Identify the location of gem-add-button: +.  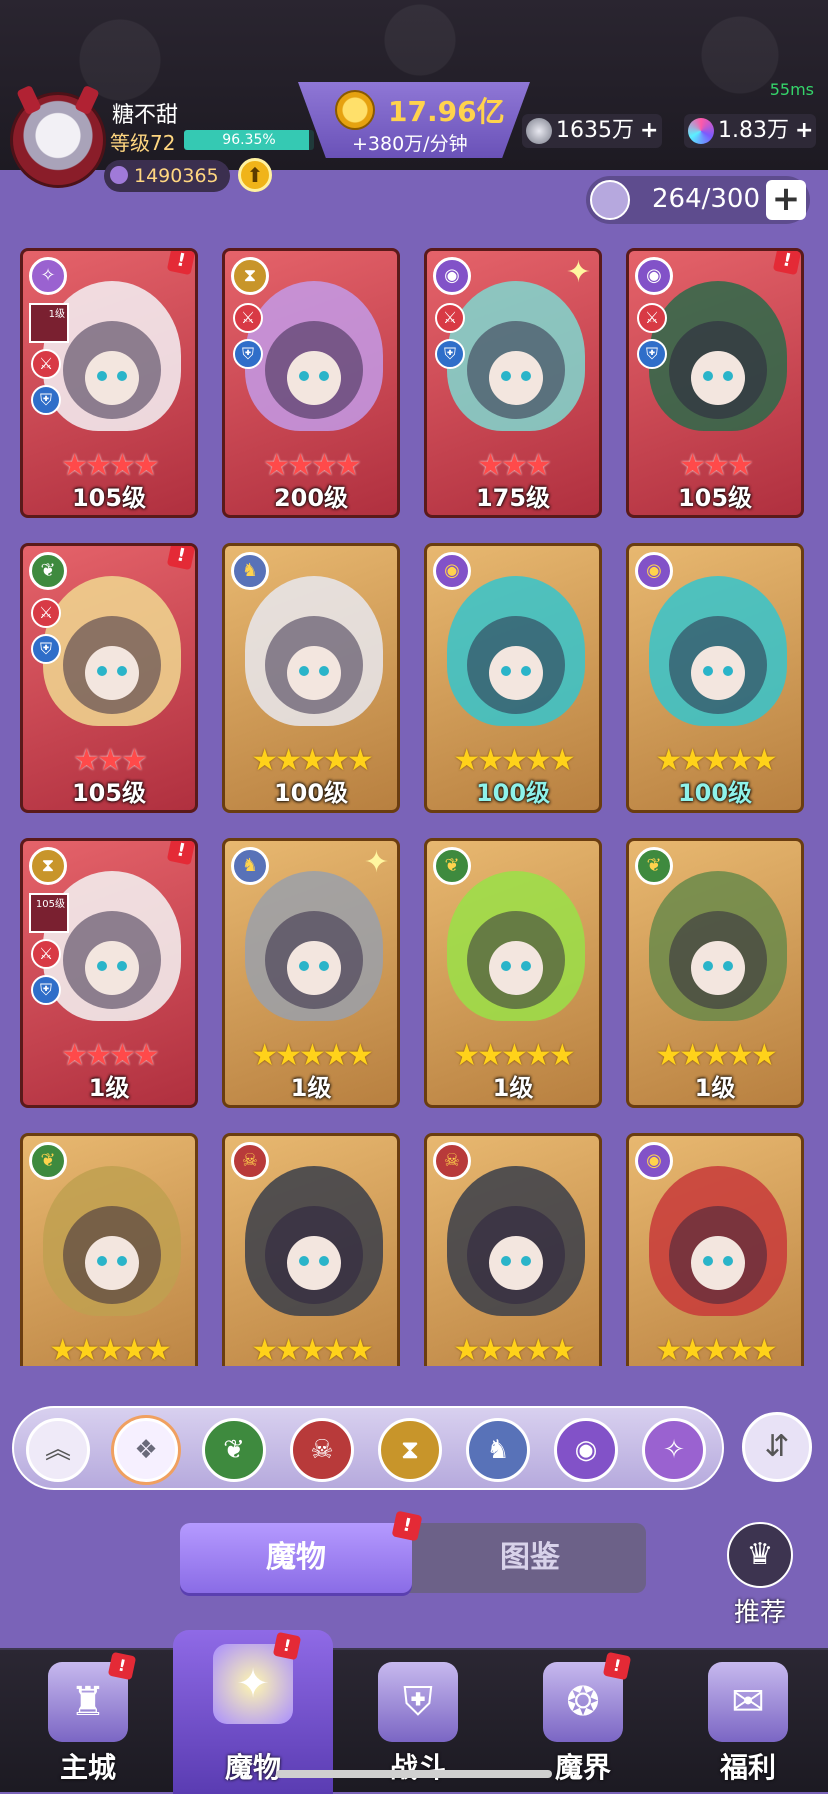
(804, 131).